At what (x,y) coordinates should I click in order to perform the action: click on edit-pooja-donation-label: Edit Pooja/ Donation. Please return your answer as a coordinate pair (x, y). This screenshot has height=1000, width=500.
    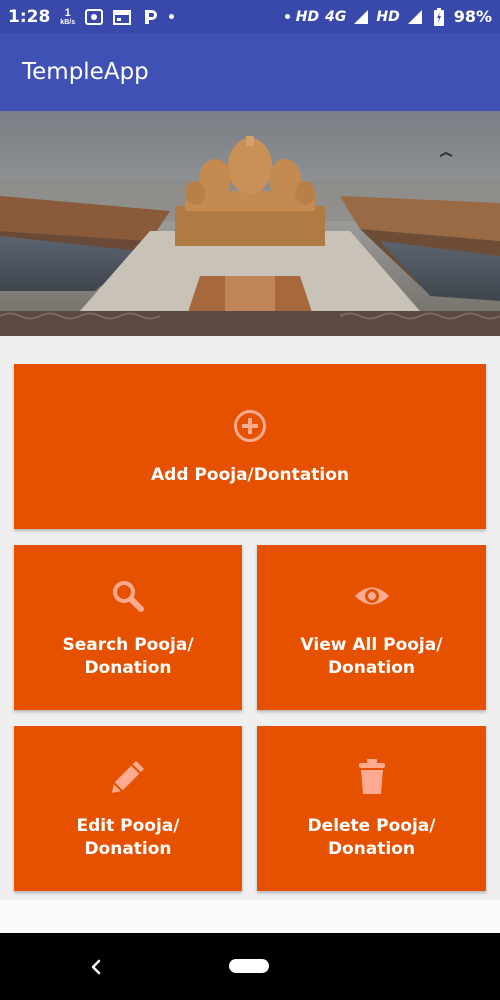
    Looking at the image, I should click on (128, 838).